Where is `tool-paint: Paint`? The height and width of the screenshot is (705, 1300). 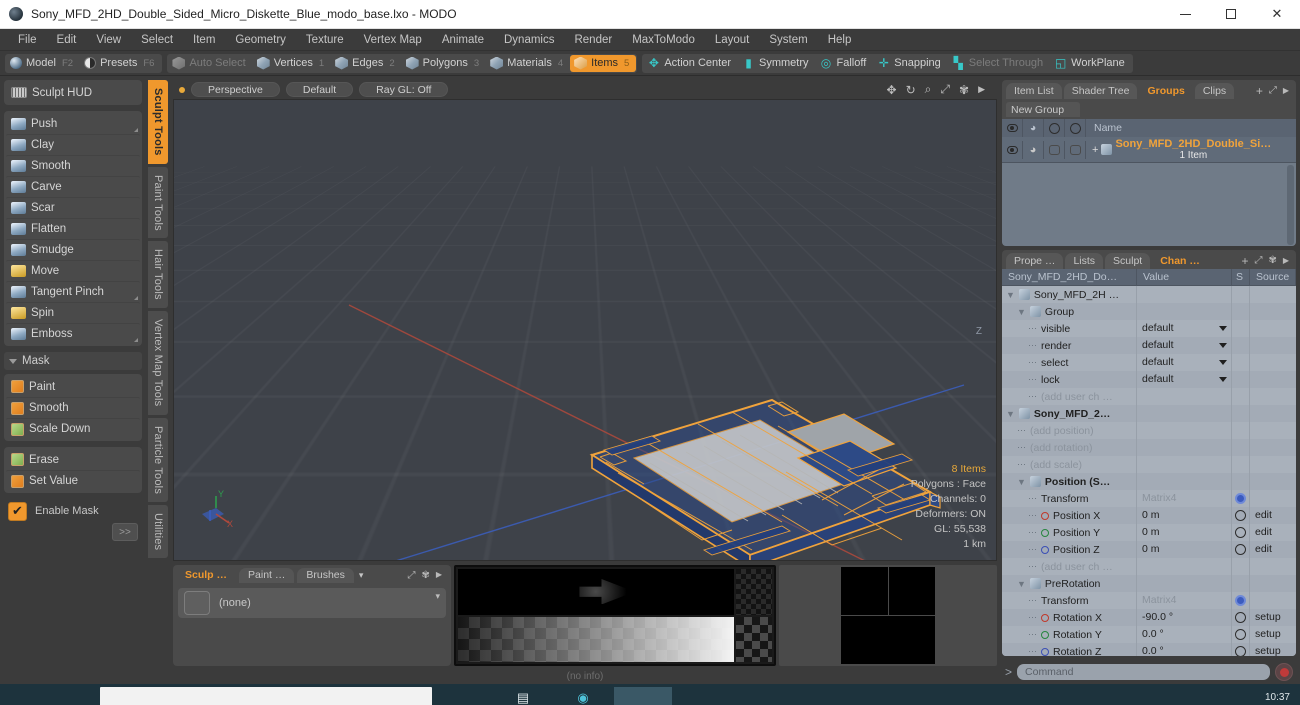 tool-paint: Paint is located at coordinates (73, 386).